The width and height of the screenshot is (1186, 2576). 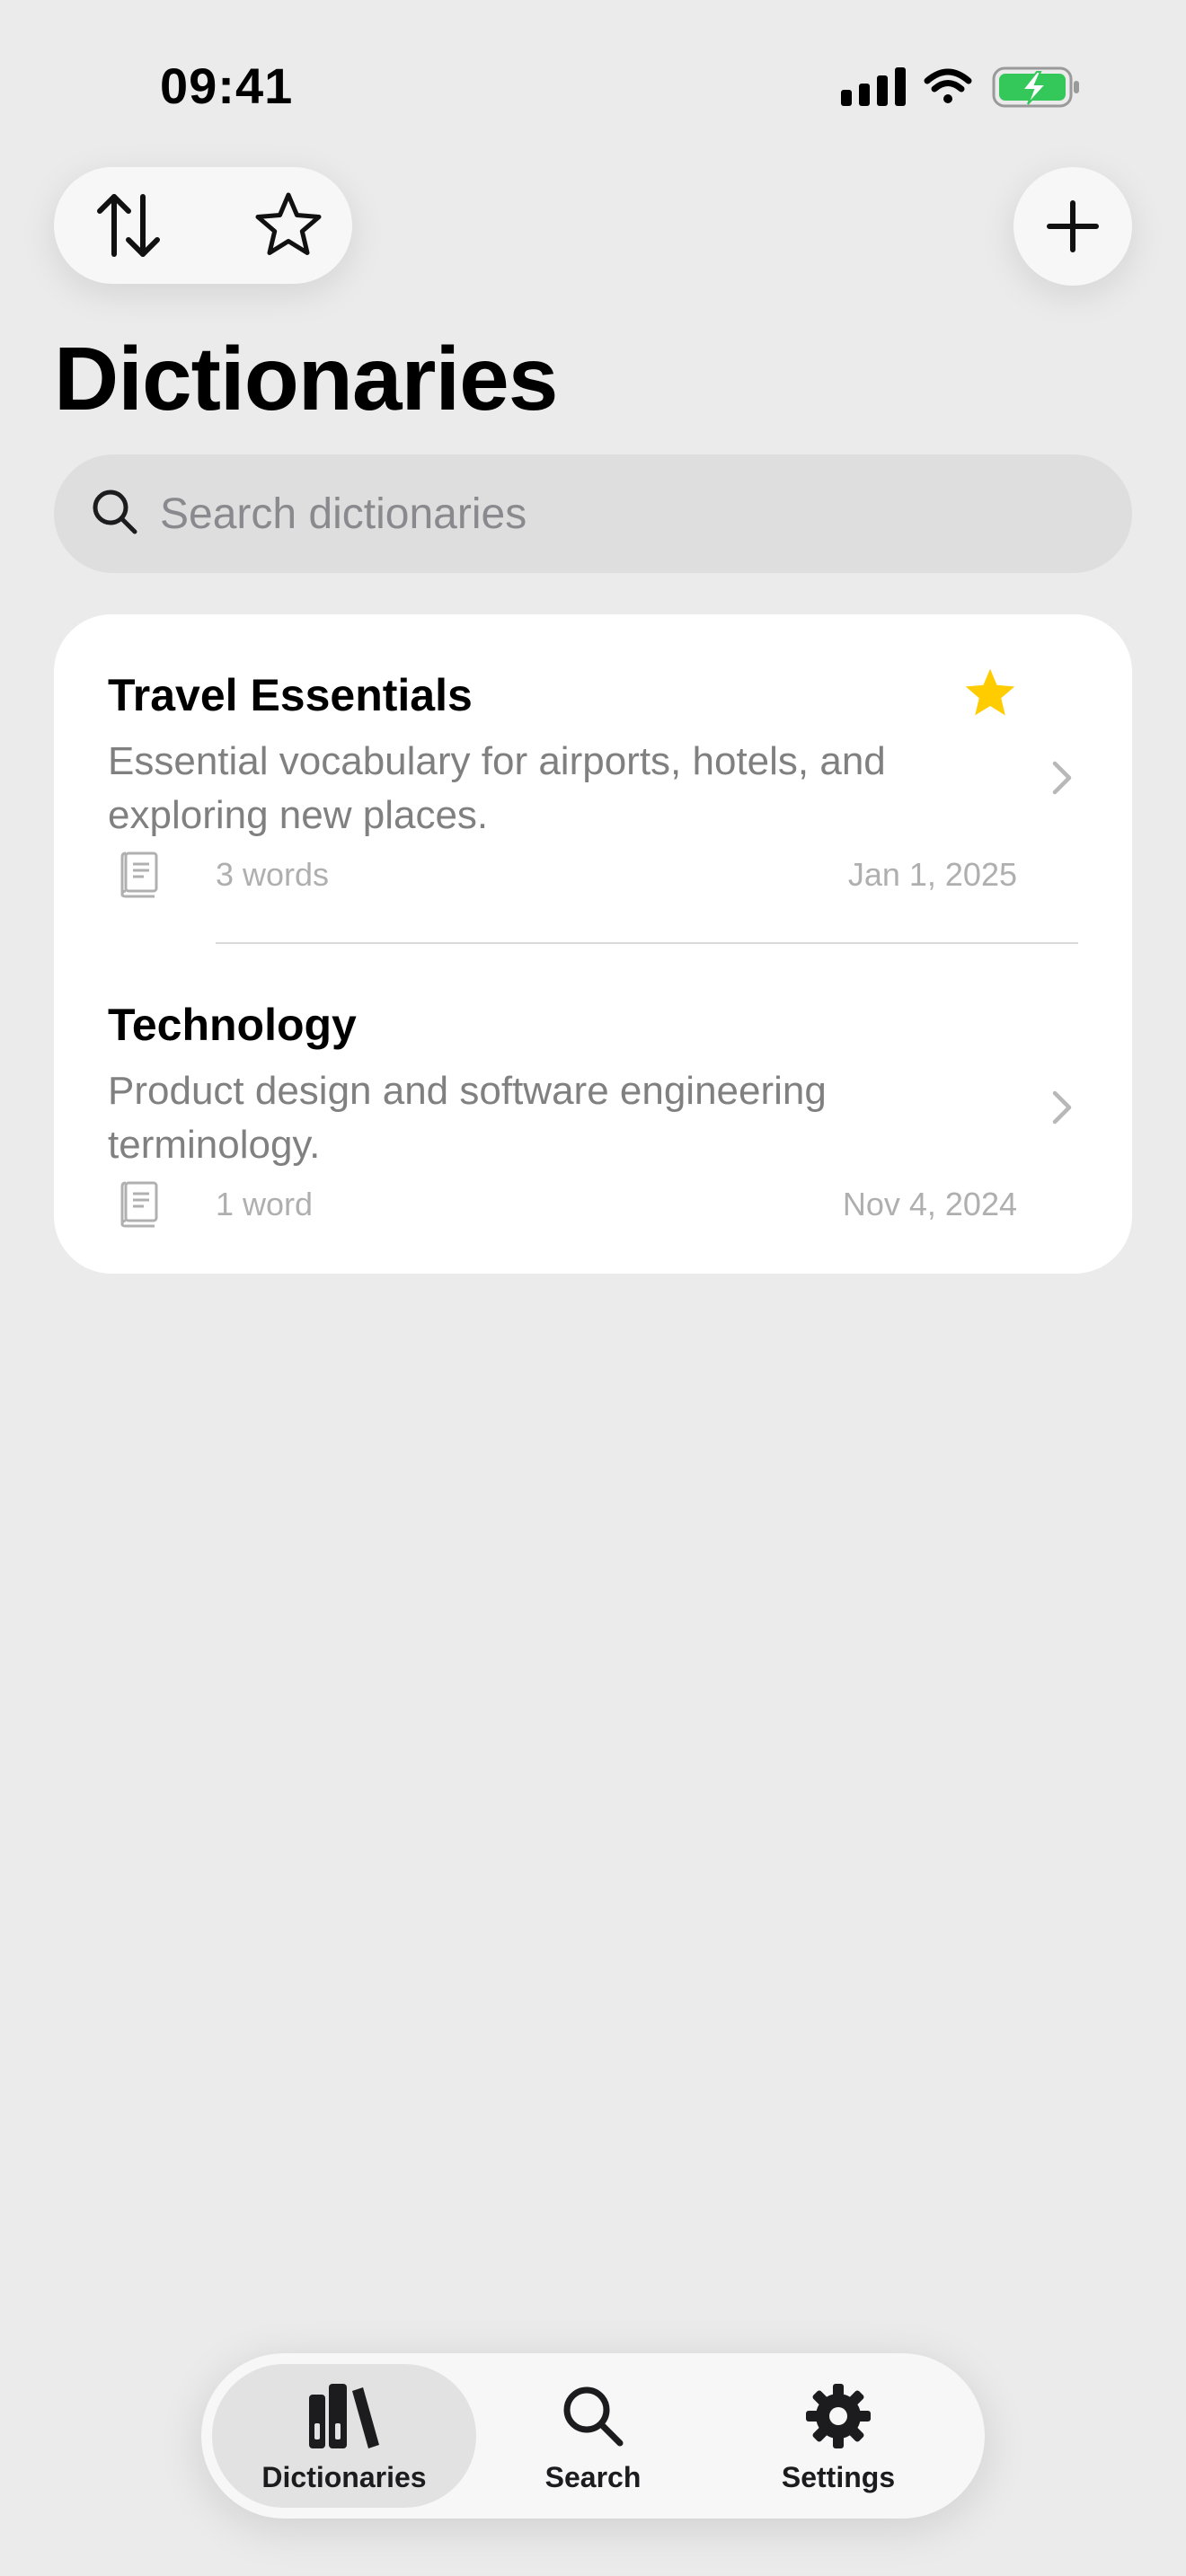 I want to click on add-dictionary-button, so click(x=1072, y=226).